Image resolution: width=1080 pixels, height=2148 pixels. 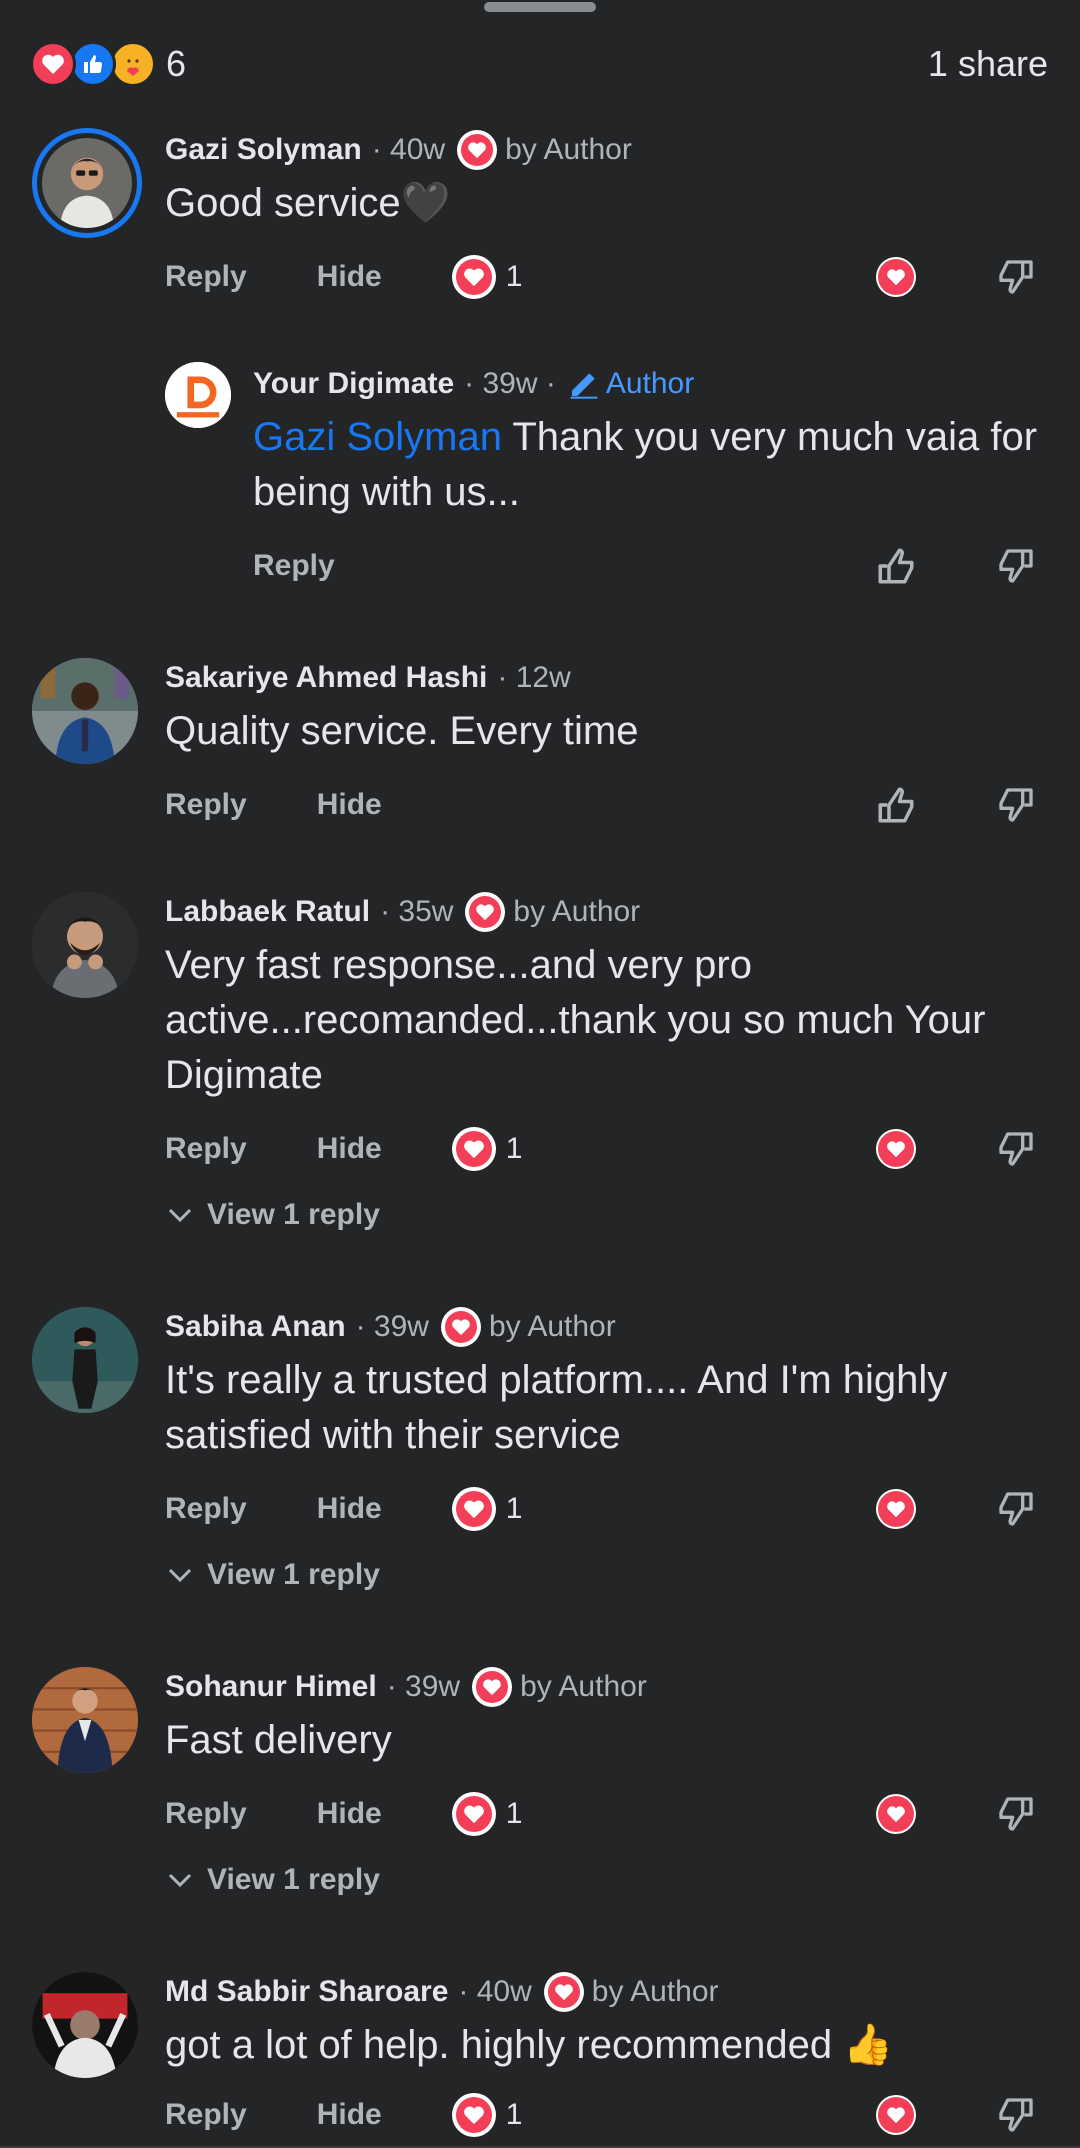 What do you see at coordinates (417, 911) in the screenshot?
I see `comment-time: · 35w` at bounding box center [417, 911].